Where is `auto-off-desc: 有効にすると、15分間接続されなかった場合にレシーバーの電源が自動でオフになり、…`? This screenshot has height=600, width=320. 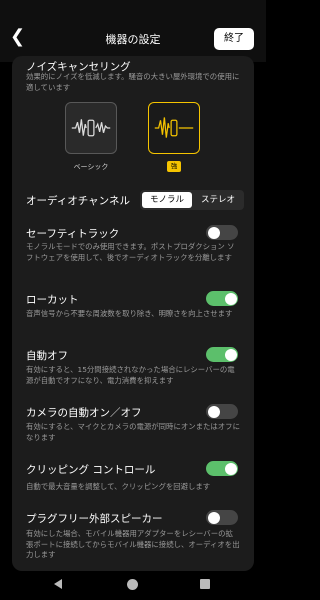 auto-off-desc: 有効にすると、15分間接続されなかった場合にレシーバーの電源が自動でオフになり、… is located at coordinates (130, 375).